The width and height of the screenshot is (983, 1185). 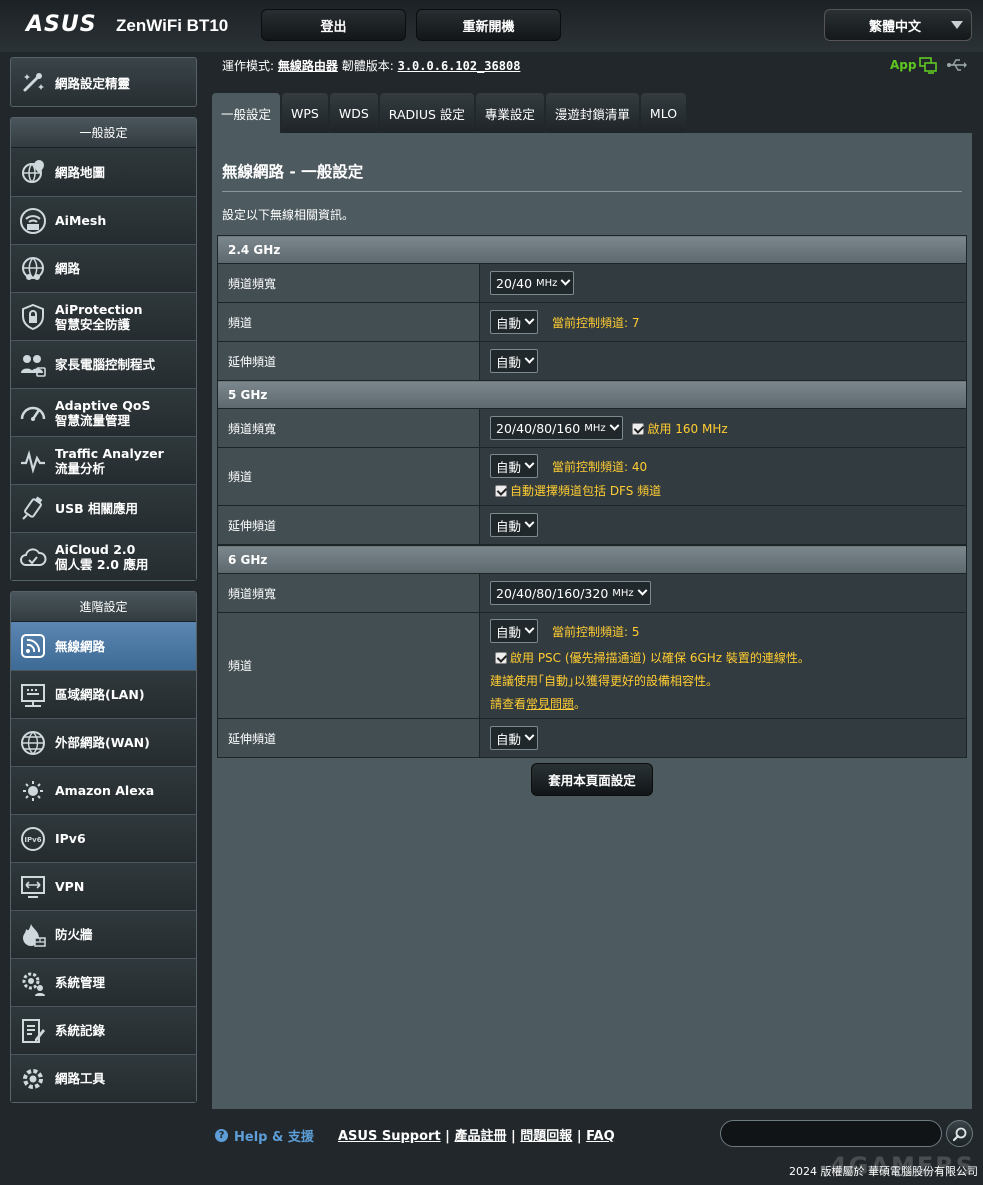 What do you see at coordinates (103, 646) in the screenshot?
I see `sidebar-advanced-item-0: 無線網路` at bounding box center [103, 646].